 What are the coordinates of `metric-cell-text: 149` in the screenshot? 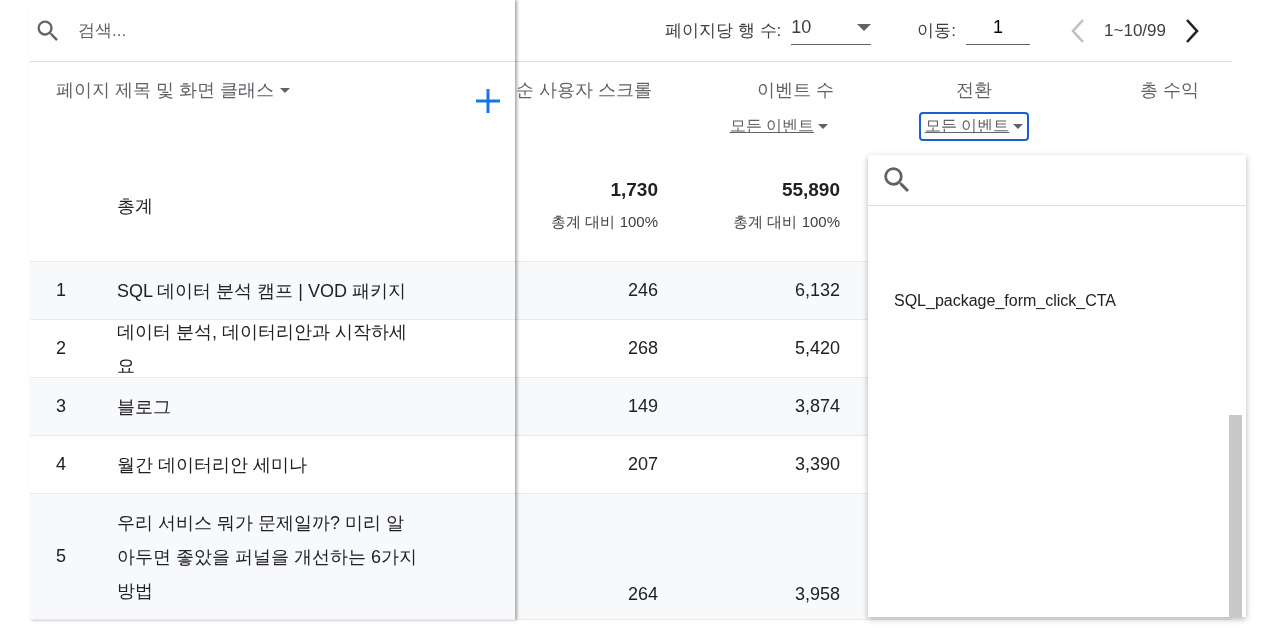 It's located at (642, 406).